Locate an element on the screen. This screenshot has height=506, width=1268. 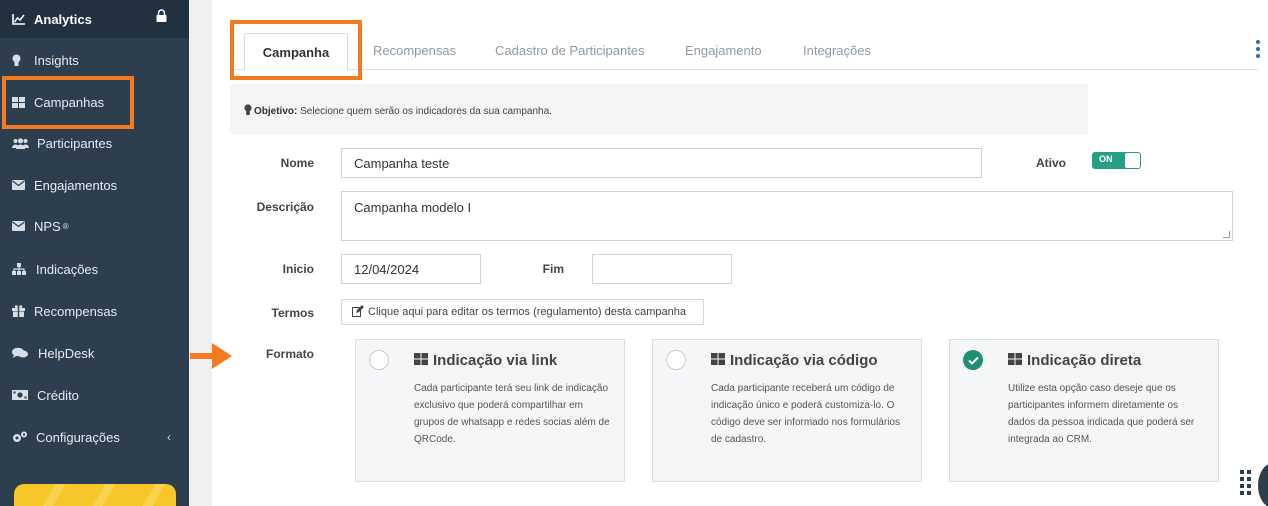
check-icon is located at coordinates (973, 360).